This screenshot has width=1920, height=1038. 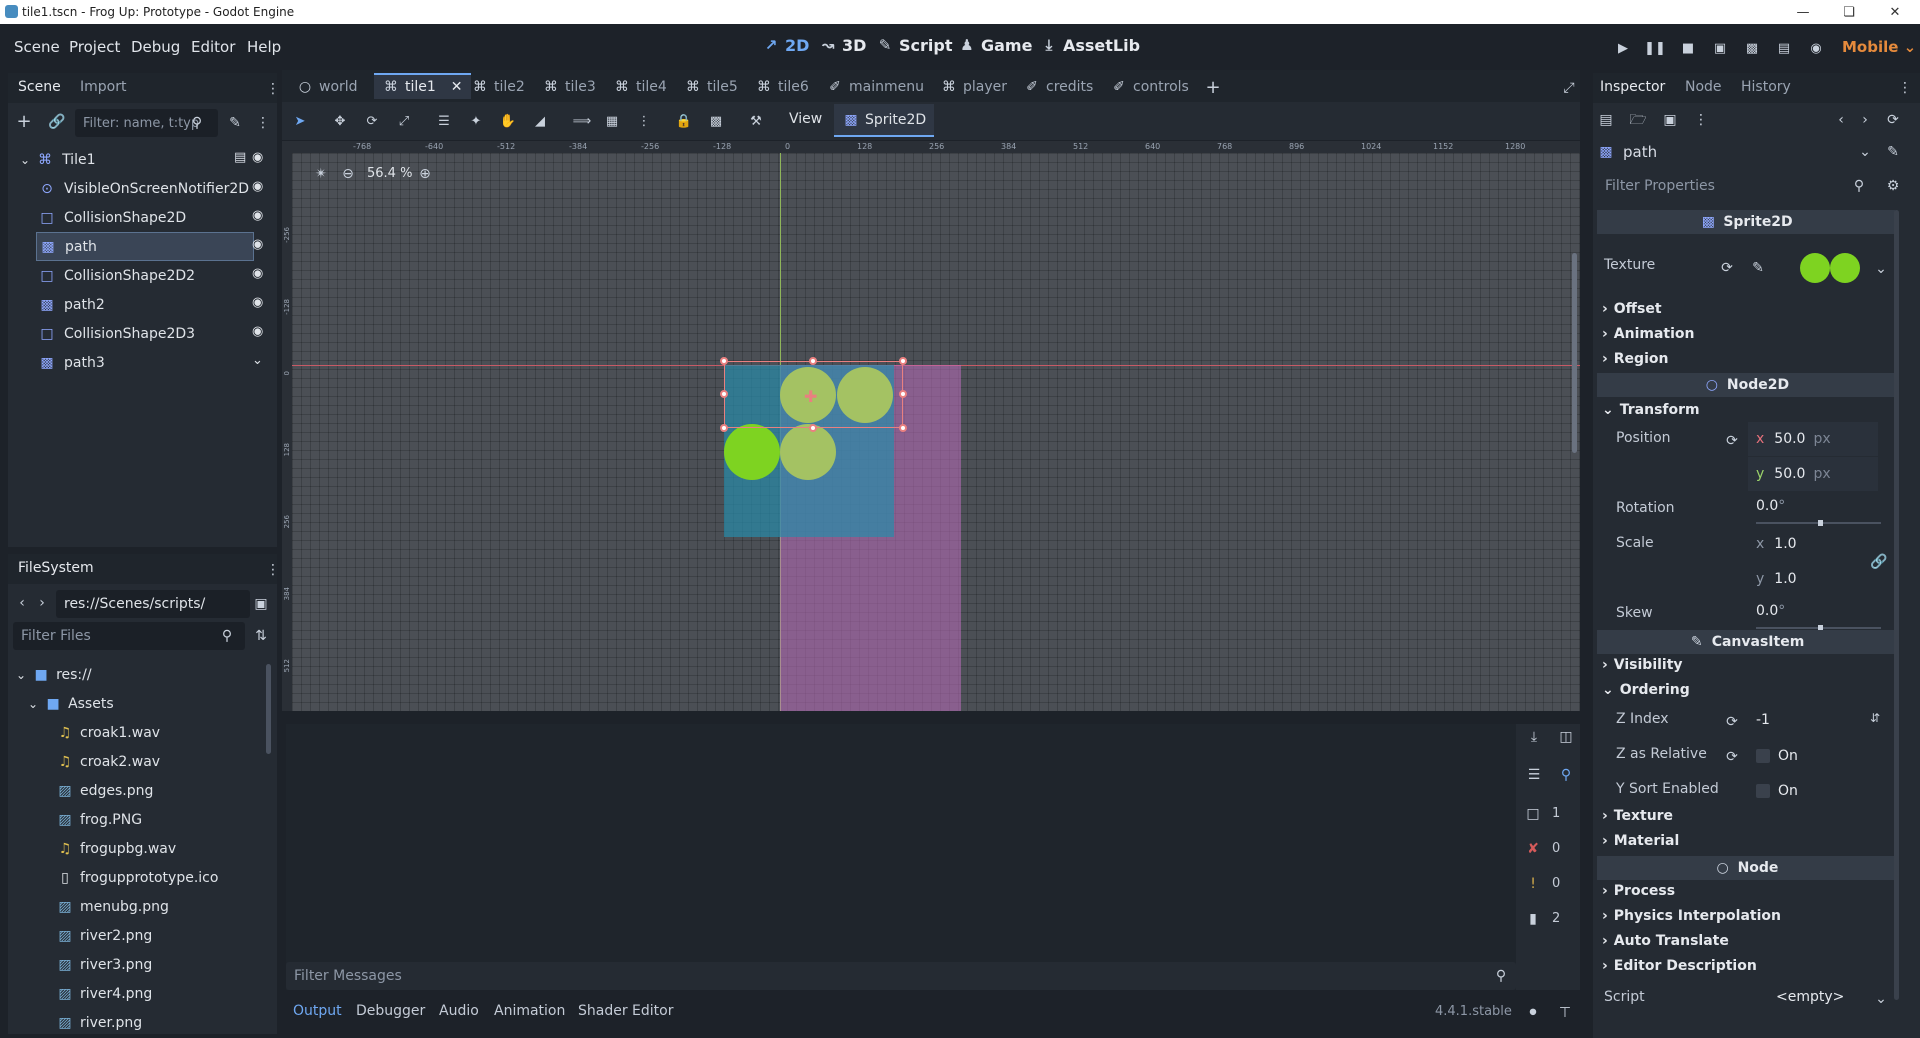 What do you see at coordinates (261, 636) in the screenshot?
I see `sort-icon: ⇅` at bounding box center [261, 636].